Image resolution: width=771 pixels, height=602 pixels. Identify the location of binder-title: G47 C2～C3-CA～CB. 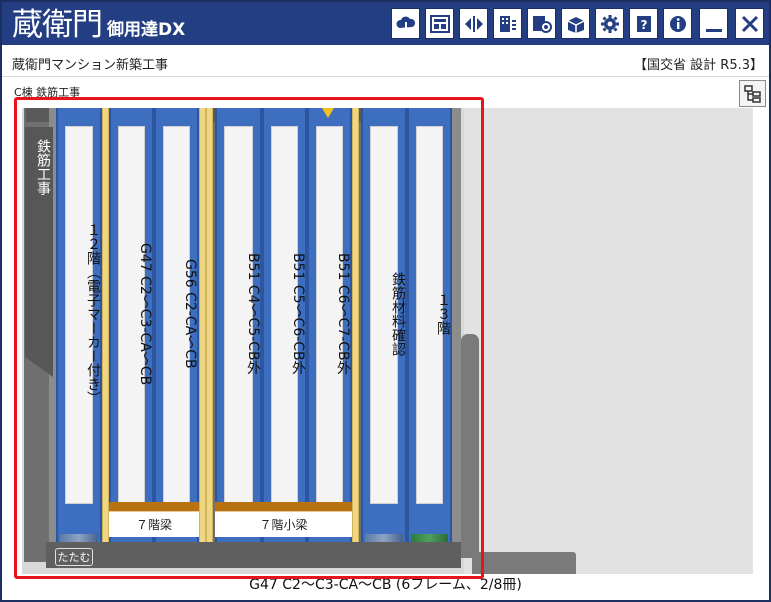
(145, 314).